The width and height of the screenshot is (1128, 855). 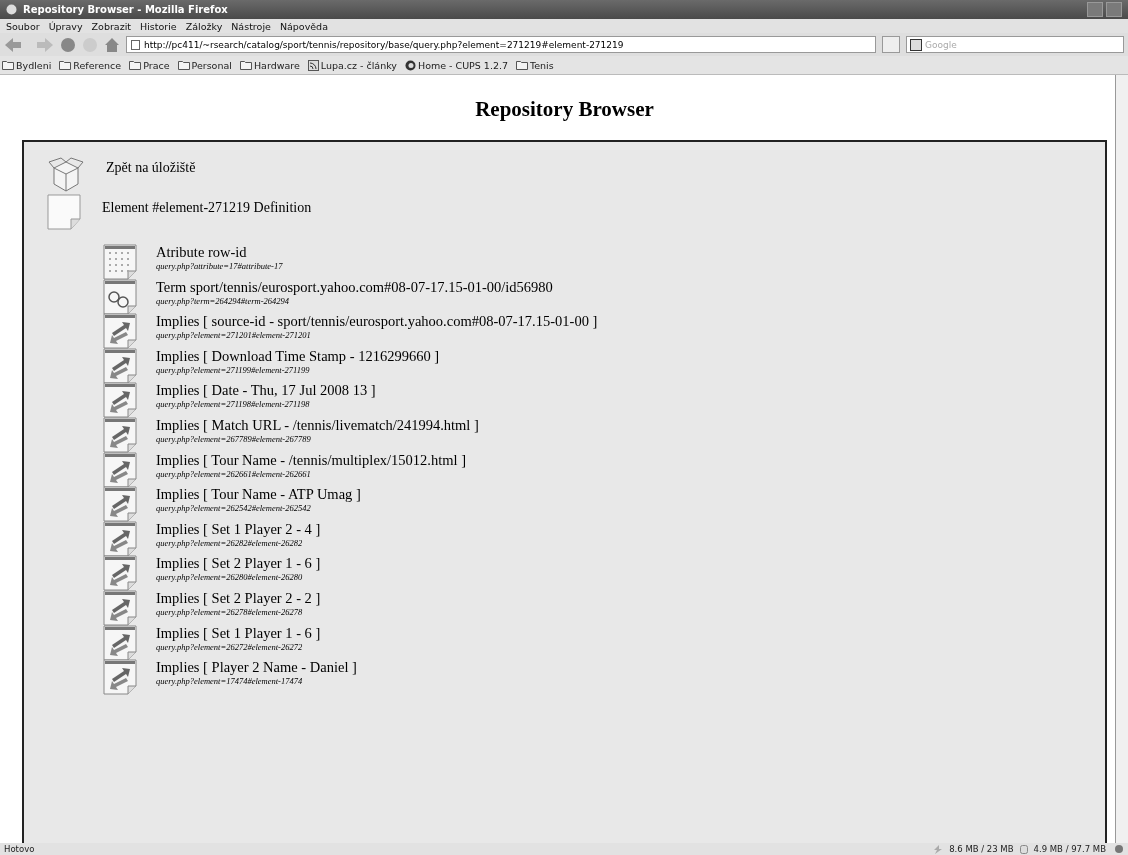 I want to click on menu-item: Úpravy, so click(x=65, y=26).